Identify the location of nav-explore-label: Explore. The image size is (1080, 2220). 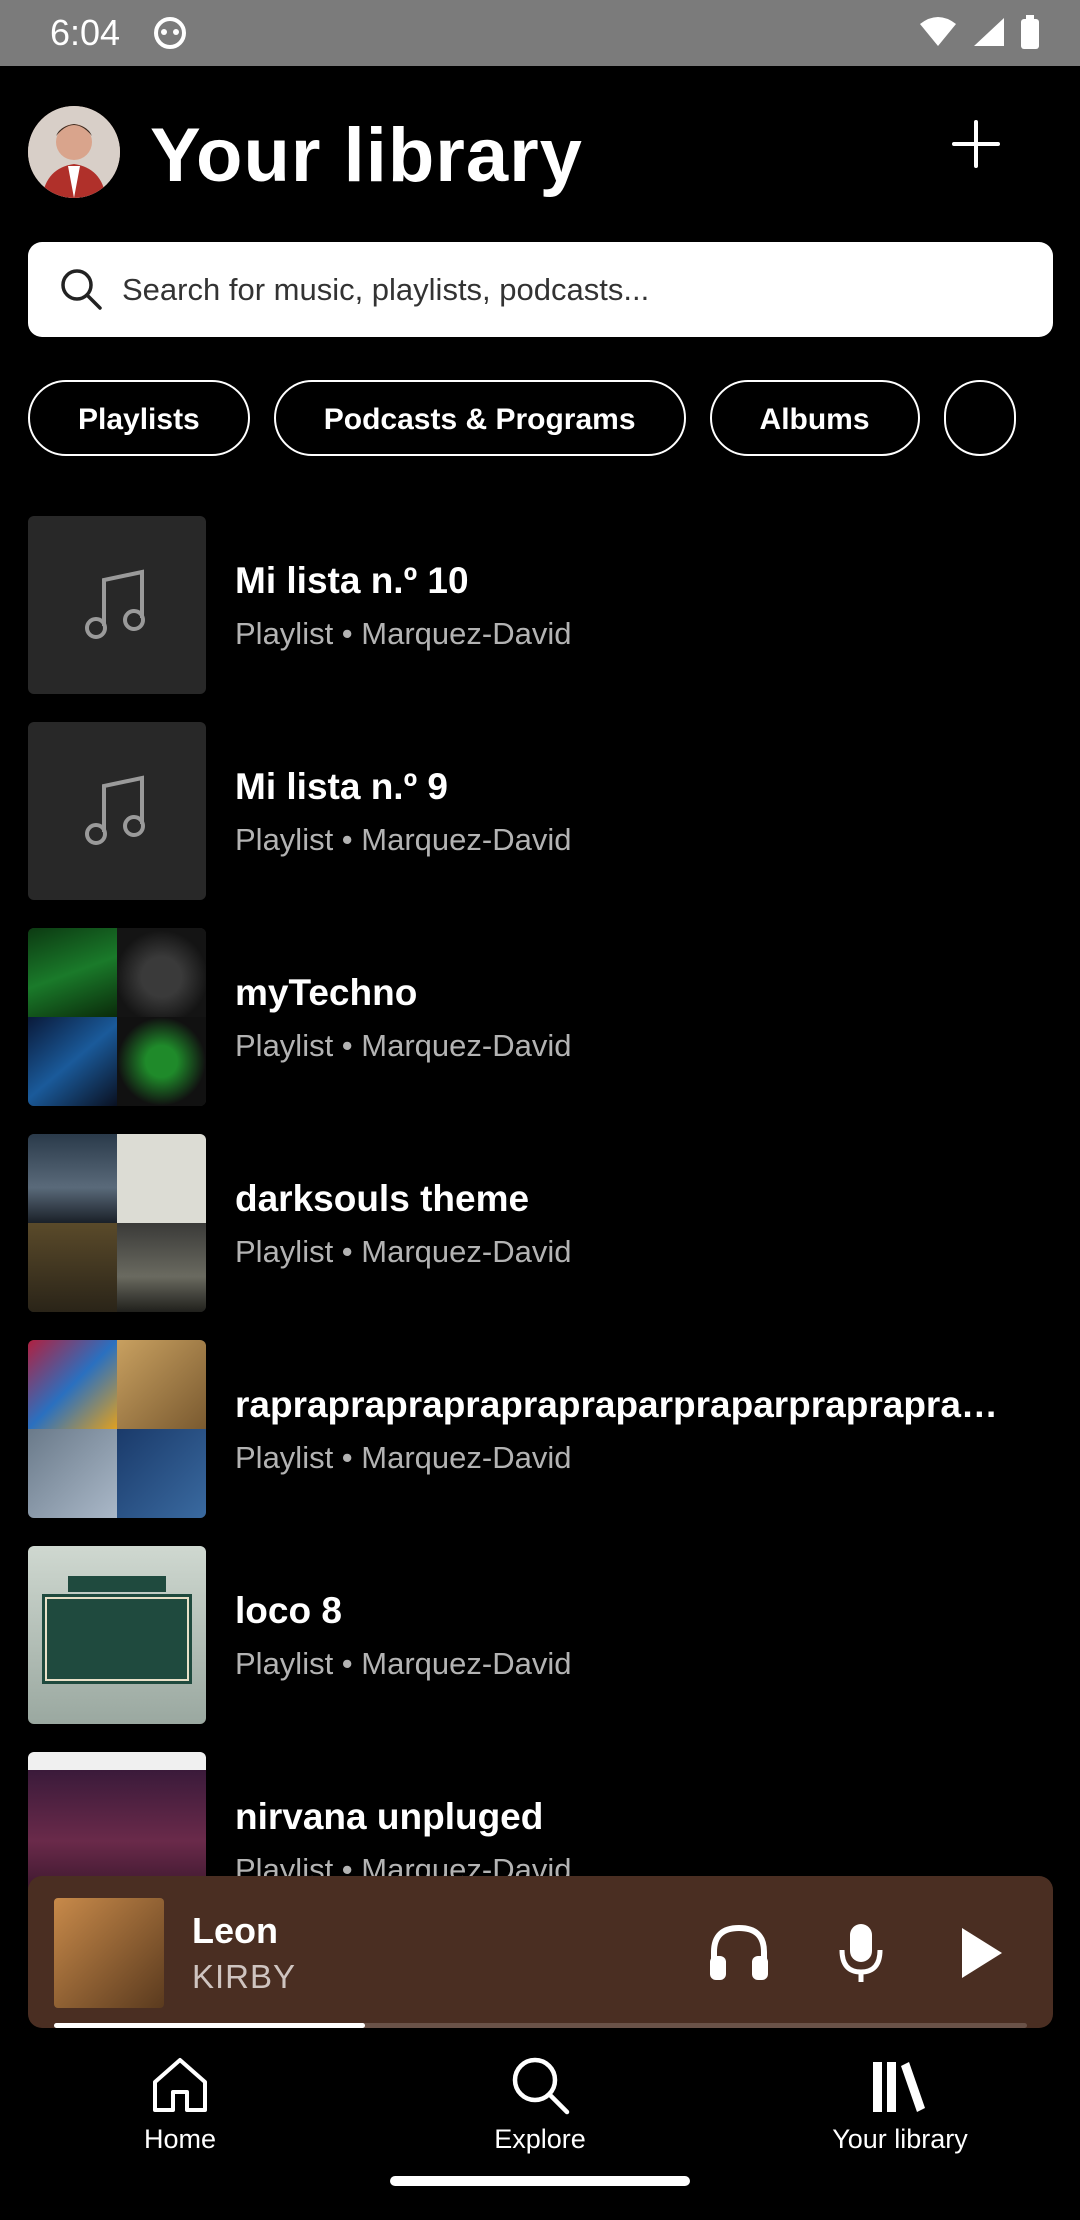
(540, 2139).